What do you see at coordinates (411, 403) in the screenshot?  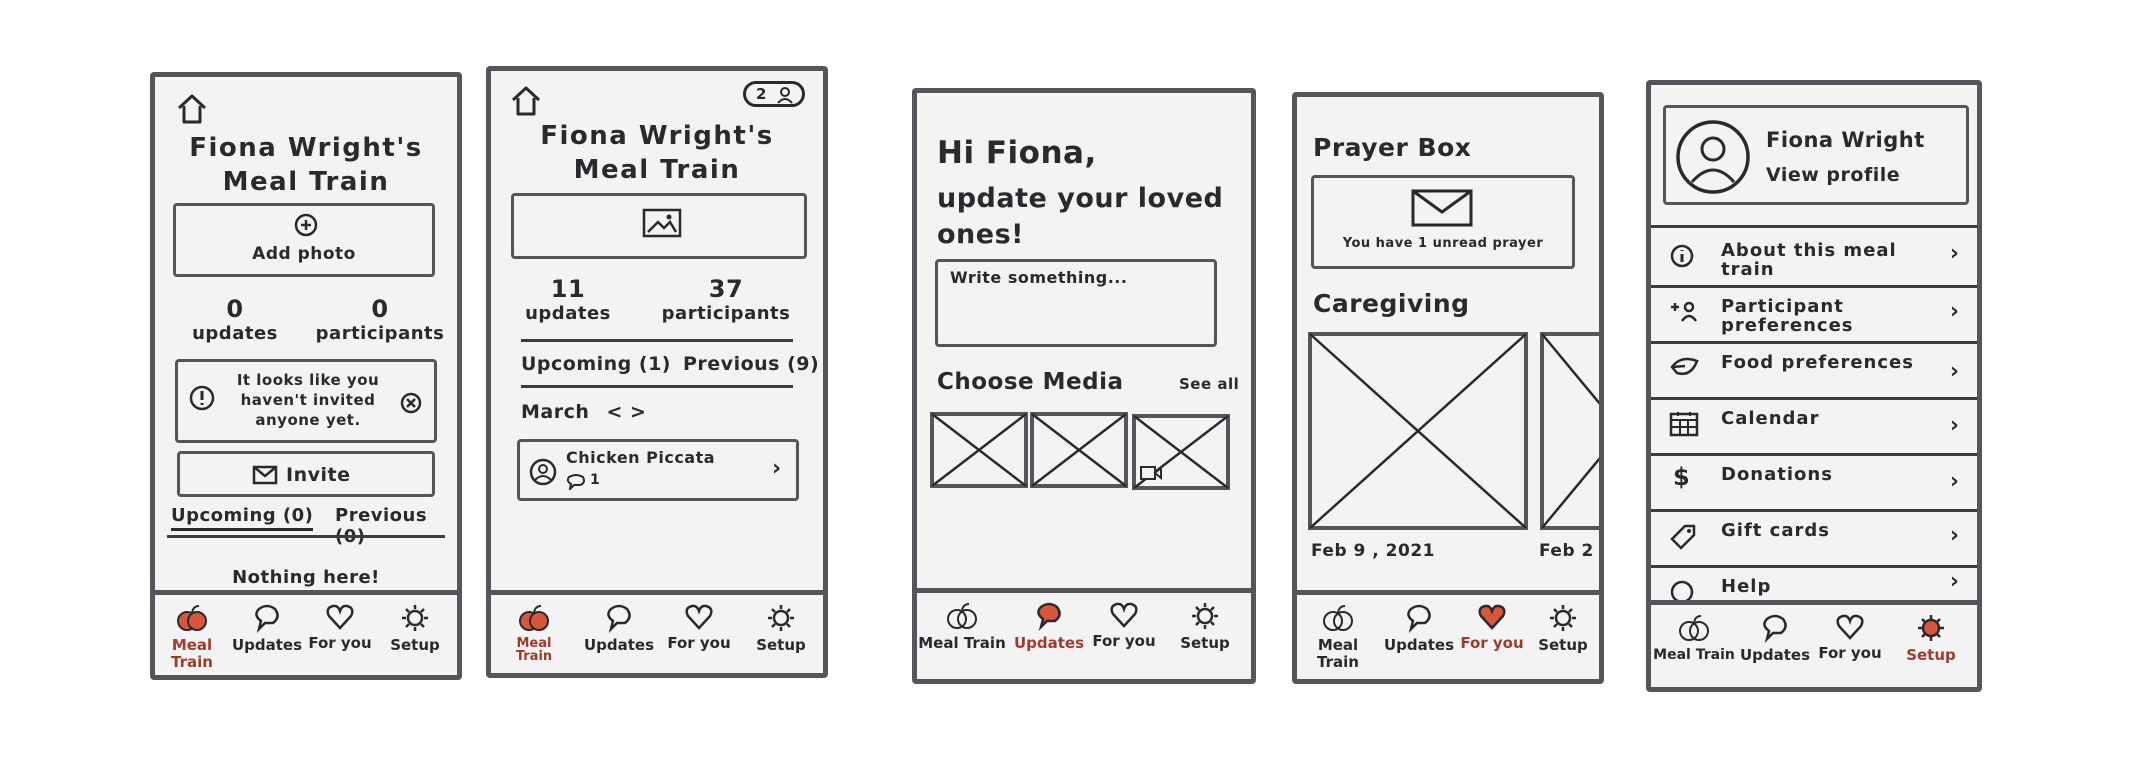 I see `close-icon` at bounding box center [411, 403].